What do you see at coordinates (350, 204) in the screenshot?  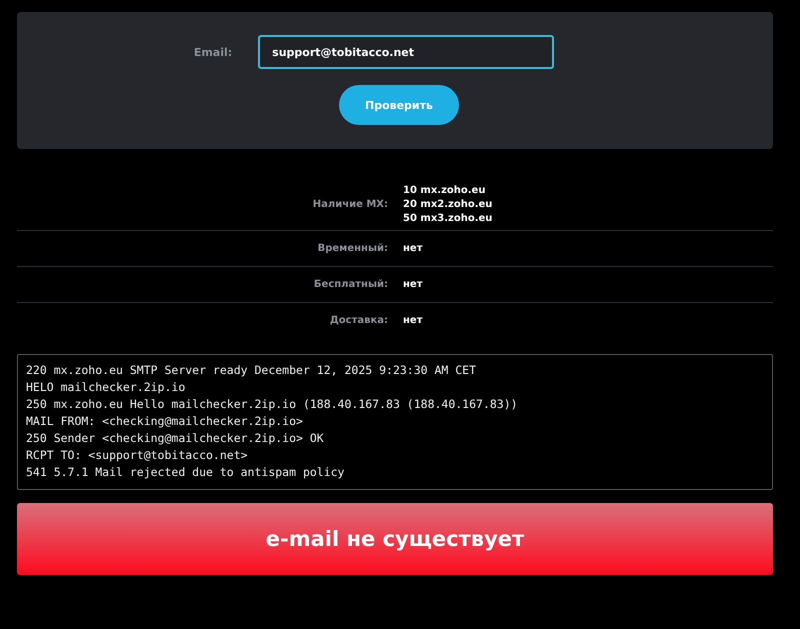 I see `detail-label: Наличие MX:` at bounding box center [350, 204].